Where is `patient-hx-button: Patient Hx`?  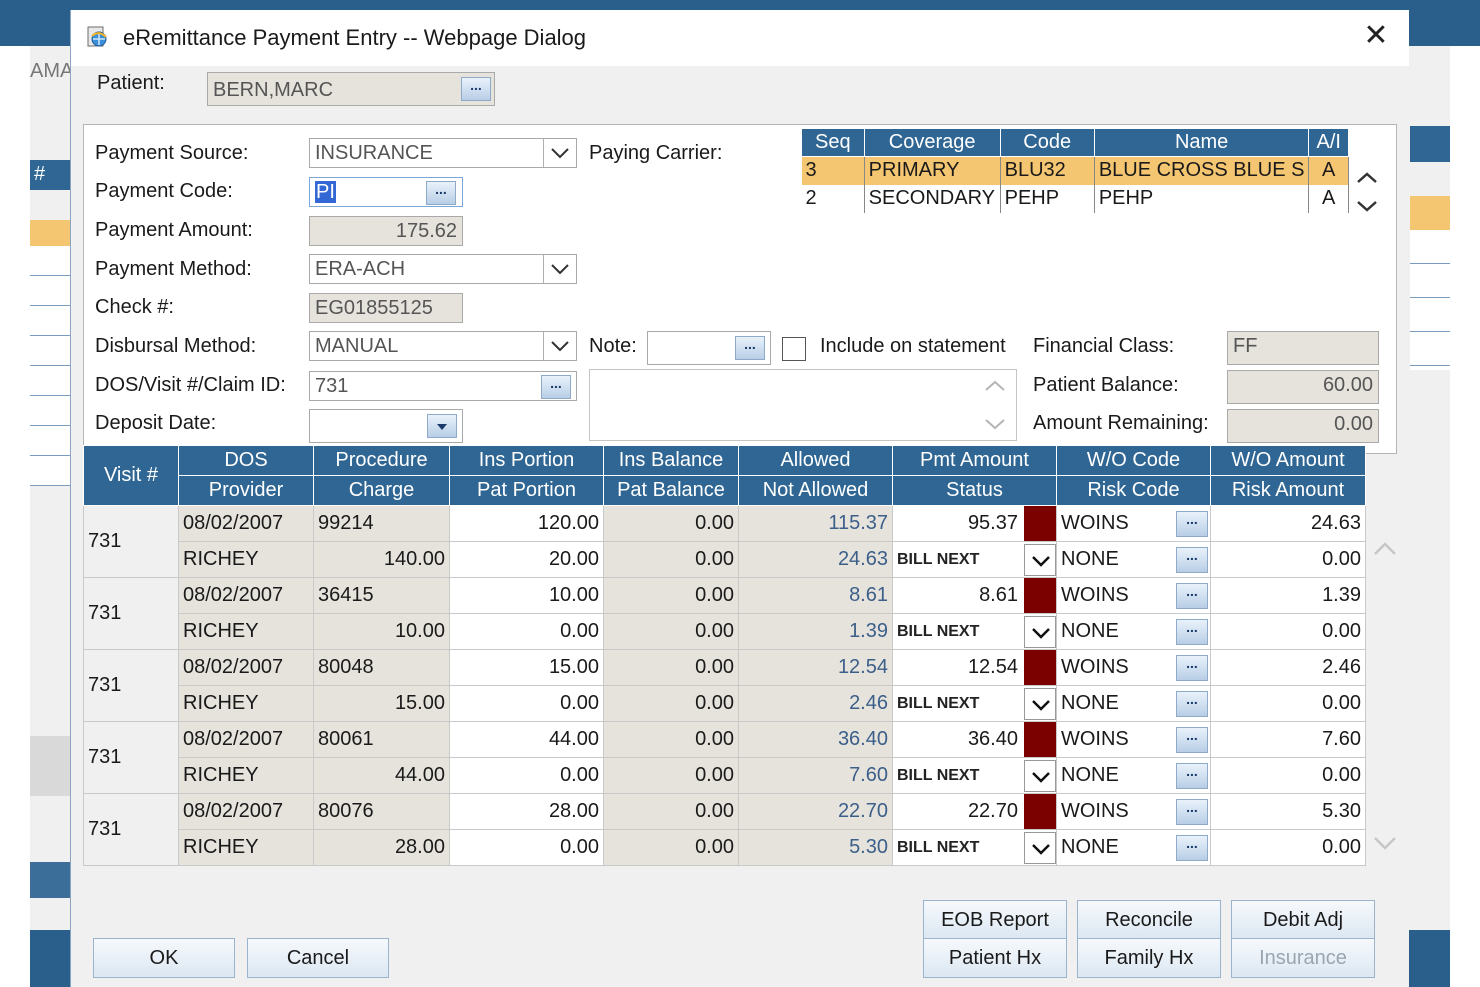
patient-hx-button: Patient Hx is located at coordinates (995, 958).